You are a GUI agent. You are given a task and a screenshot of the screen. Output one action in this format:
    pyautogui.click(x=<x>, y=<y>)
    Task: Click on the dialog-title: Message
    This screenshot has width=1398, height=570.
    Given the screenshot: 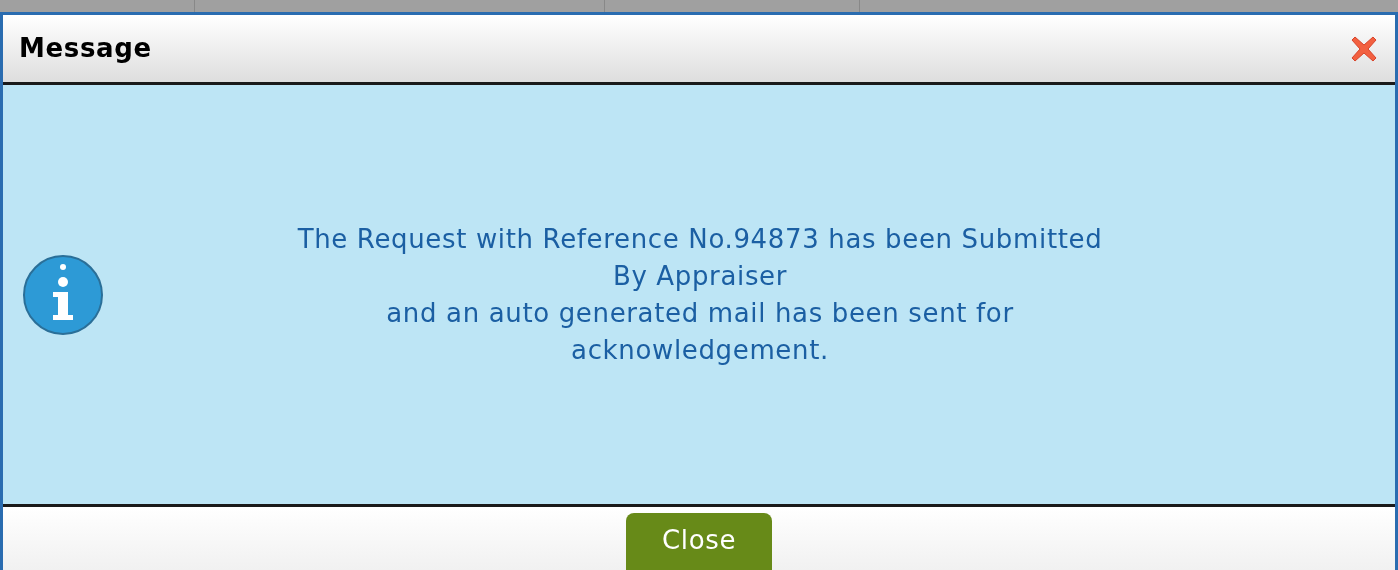 What is the action you would take?
    pyautogui.click(x=85, y=48)
    